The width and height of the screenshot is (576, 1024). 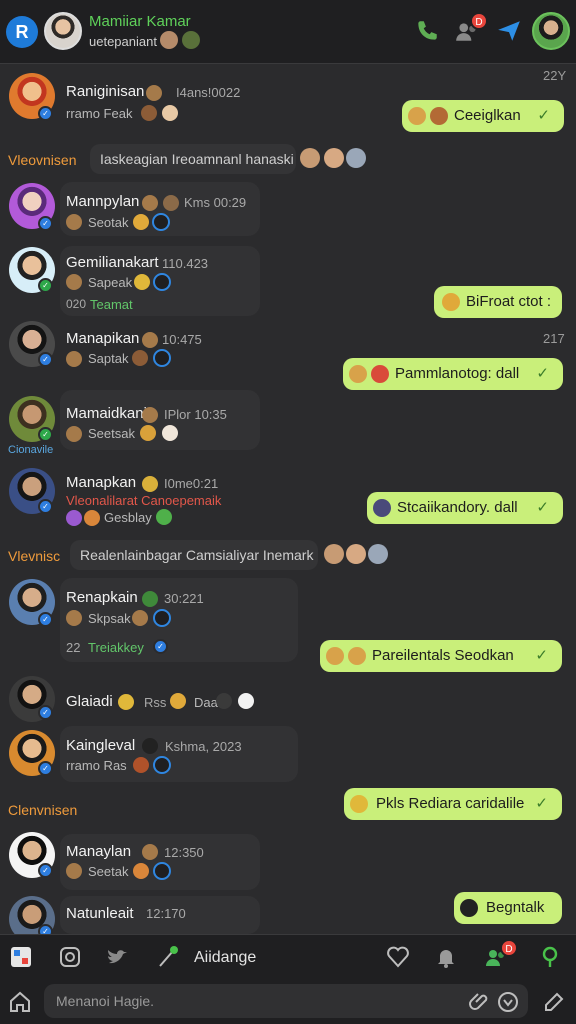 I want to click on contact-avatar, so click(x=63, y=31).